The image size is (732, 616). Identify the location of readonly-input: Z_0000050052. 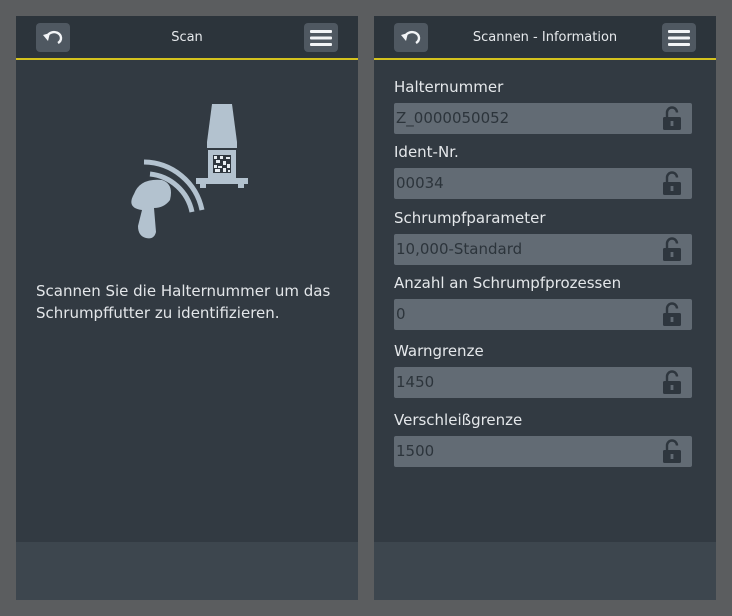
(543, 118).